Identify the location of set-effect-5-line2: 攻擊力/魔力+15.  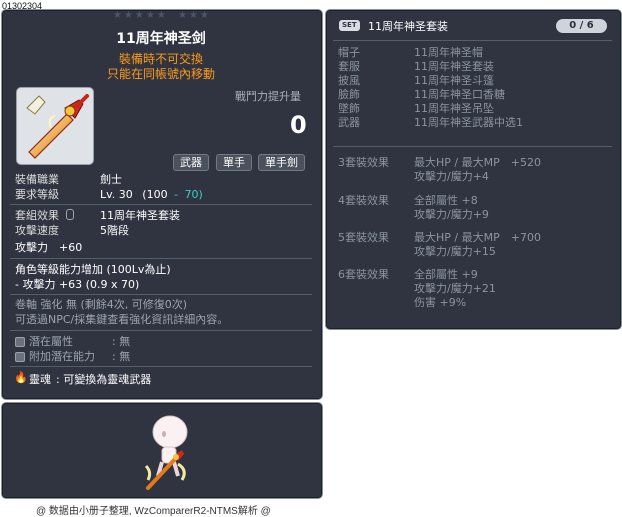
(455, 251).